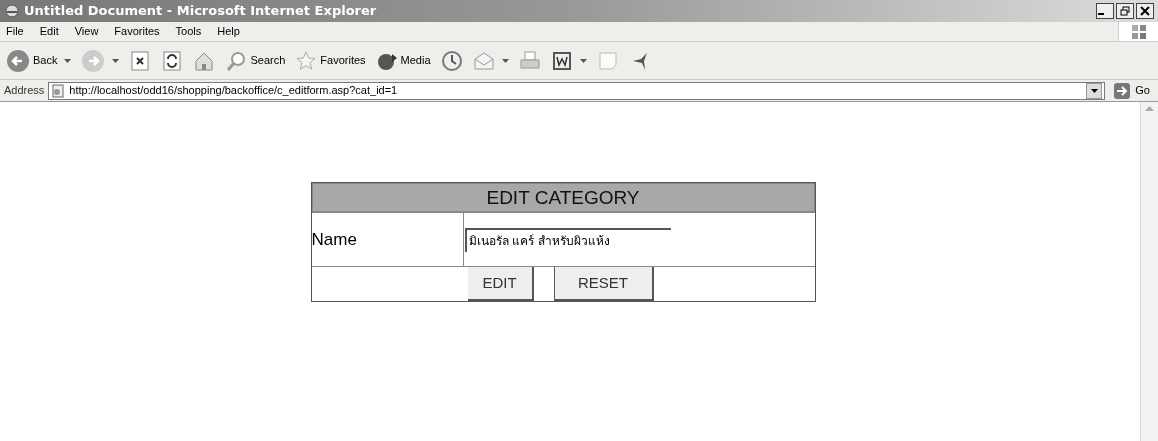 The image size is (1158, 441). What do you see at coordinates (529, 60) in the screenshot?
I see `printer-icon` at bounding box center [529, 60].